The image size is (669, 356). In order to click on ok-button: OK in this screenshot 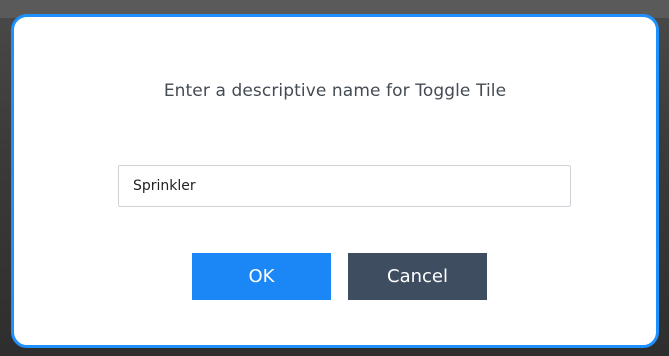, I will do `click(261, 276)`.